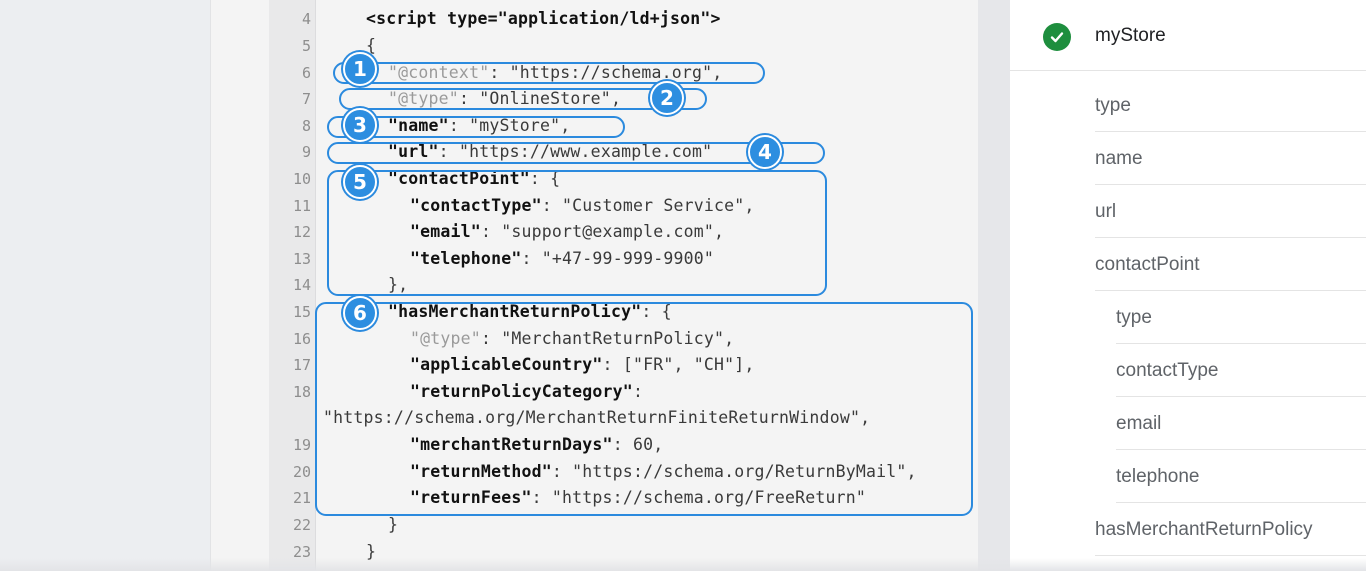 The image size is (1366, 571). Describe the element at coordinates (306, 99) in the screenshot. I see `line-number: 7` at that location.